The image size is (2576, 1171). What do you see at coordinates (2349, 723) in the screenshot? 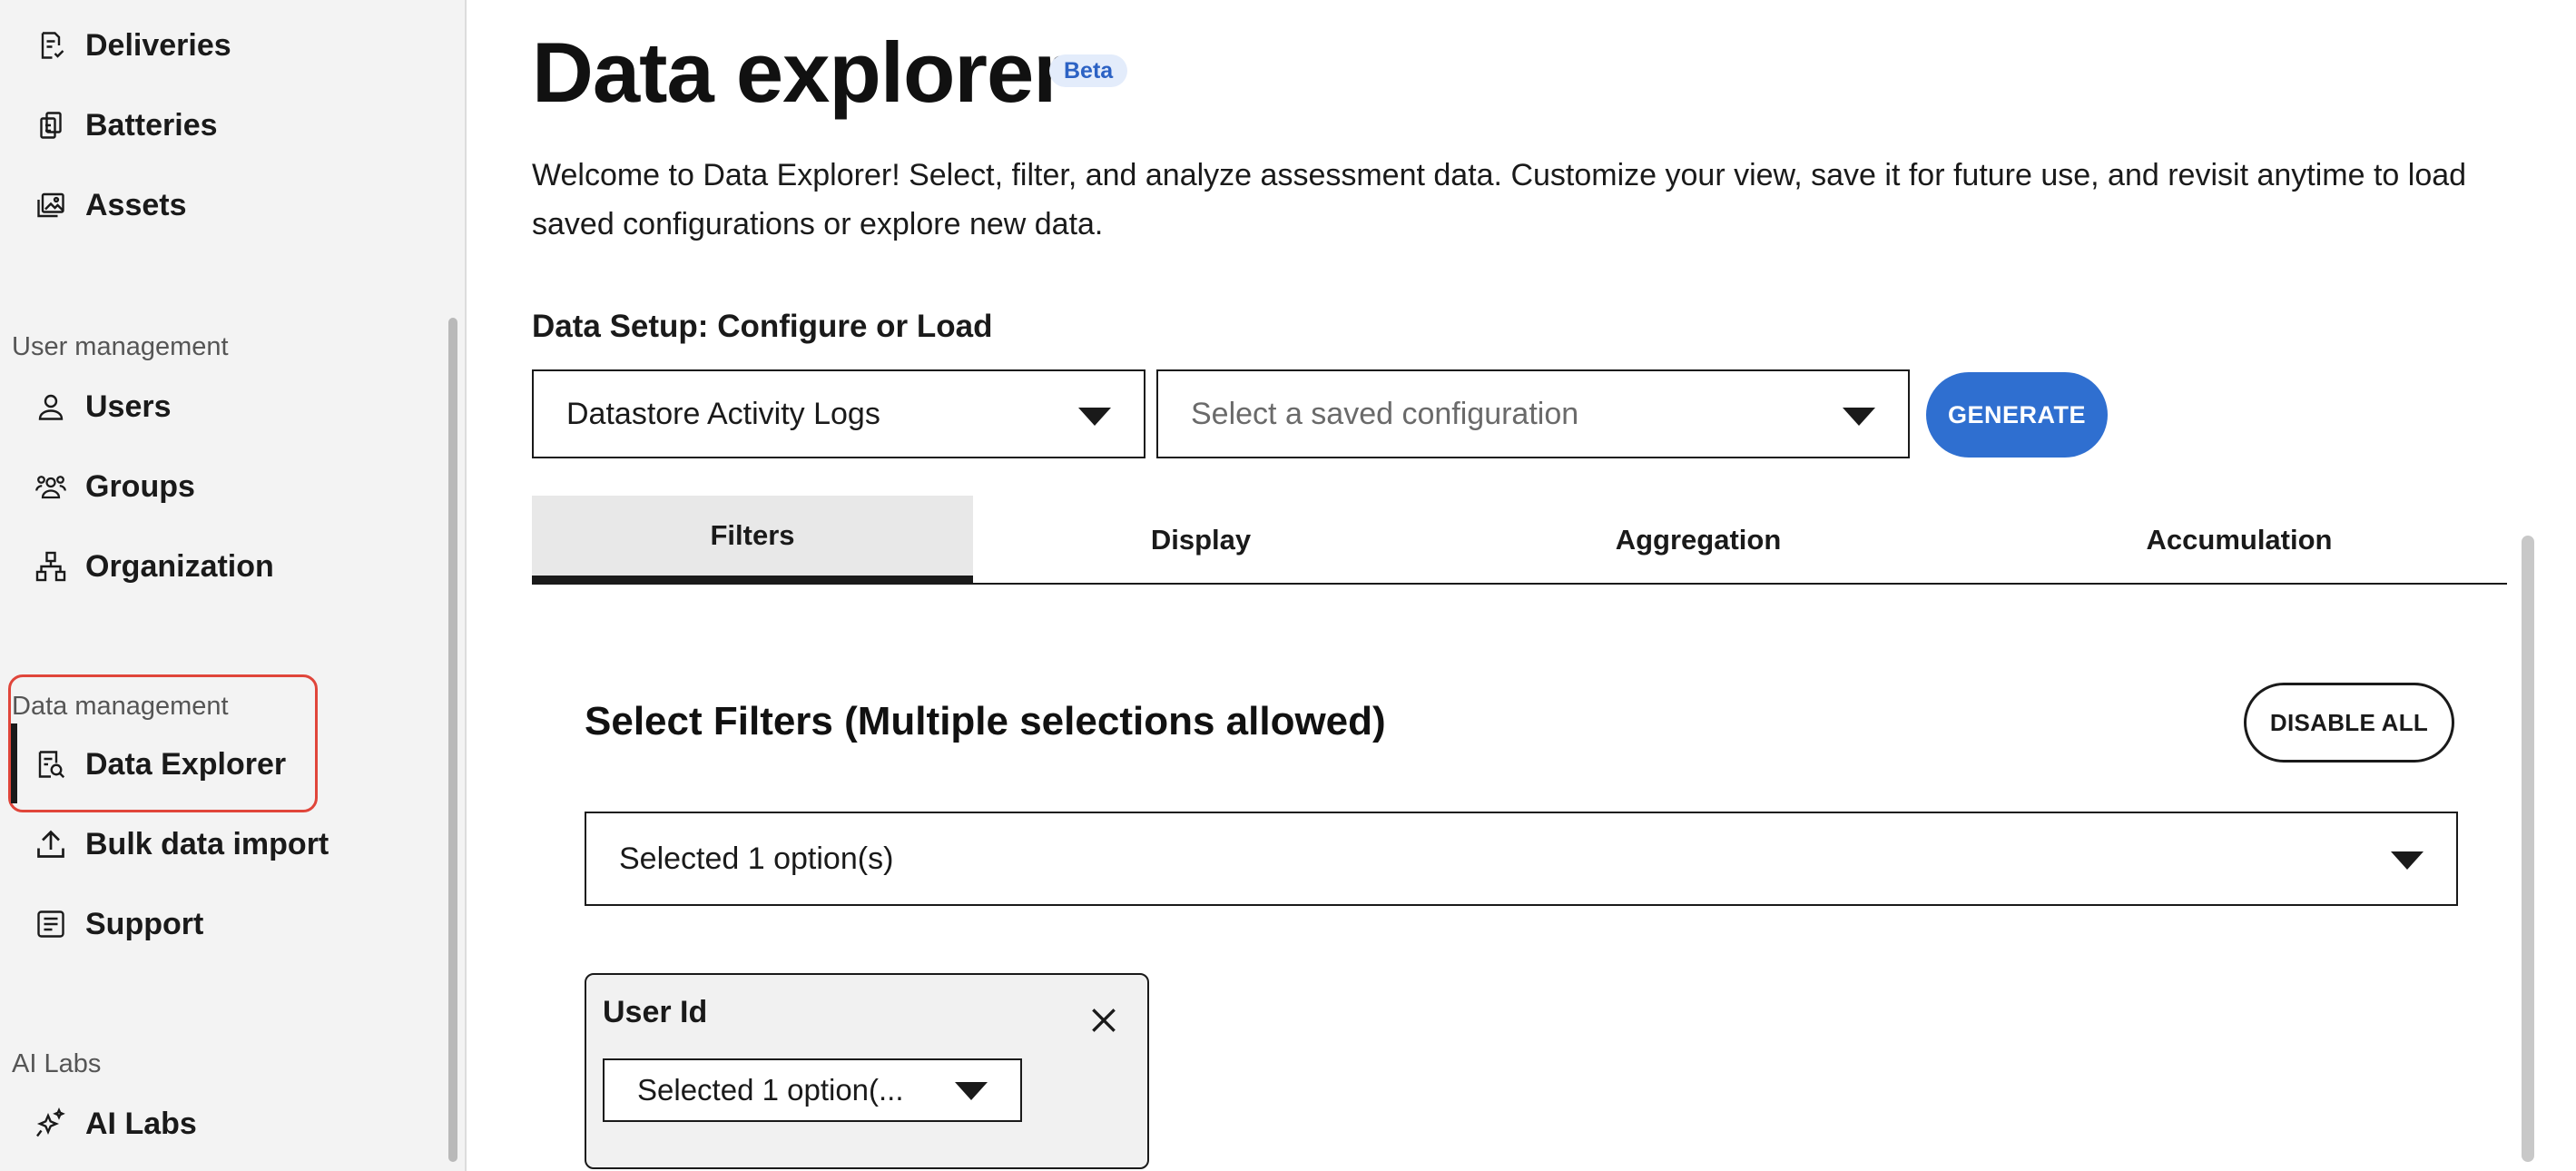
I see `disable-all-button: DISABLE ALL` at bounding box center [2349, 723].